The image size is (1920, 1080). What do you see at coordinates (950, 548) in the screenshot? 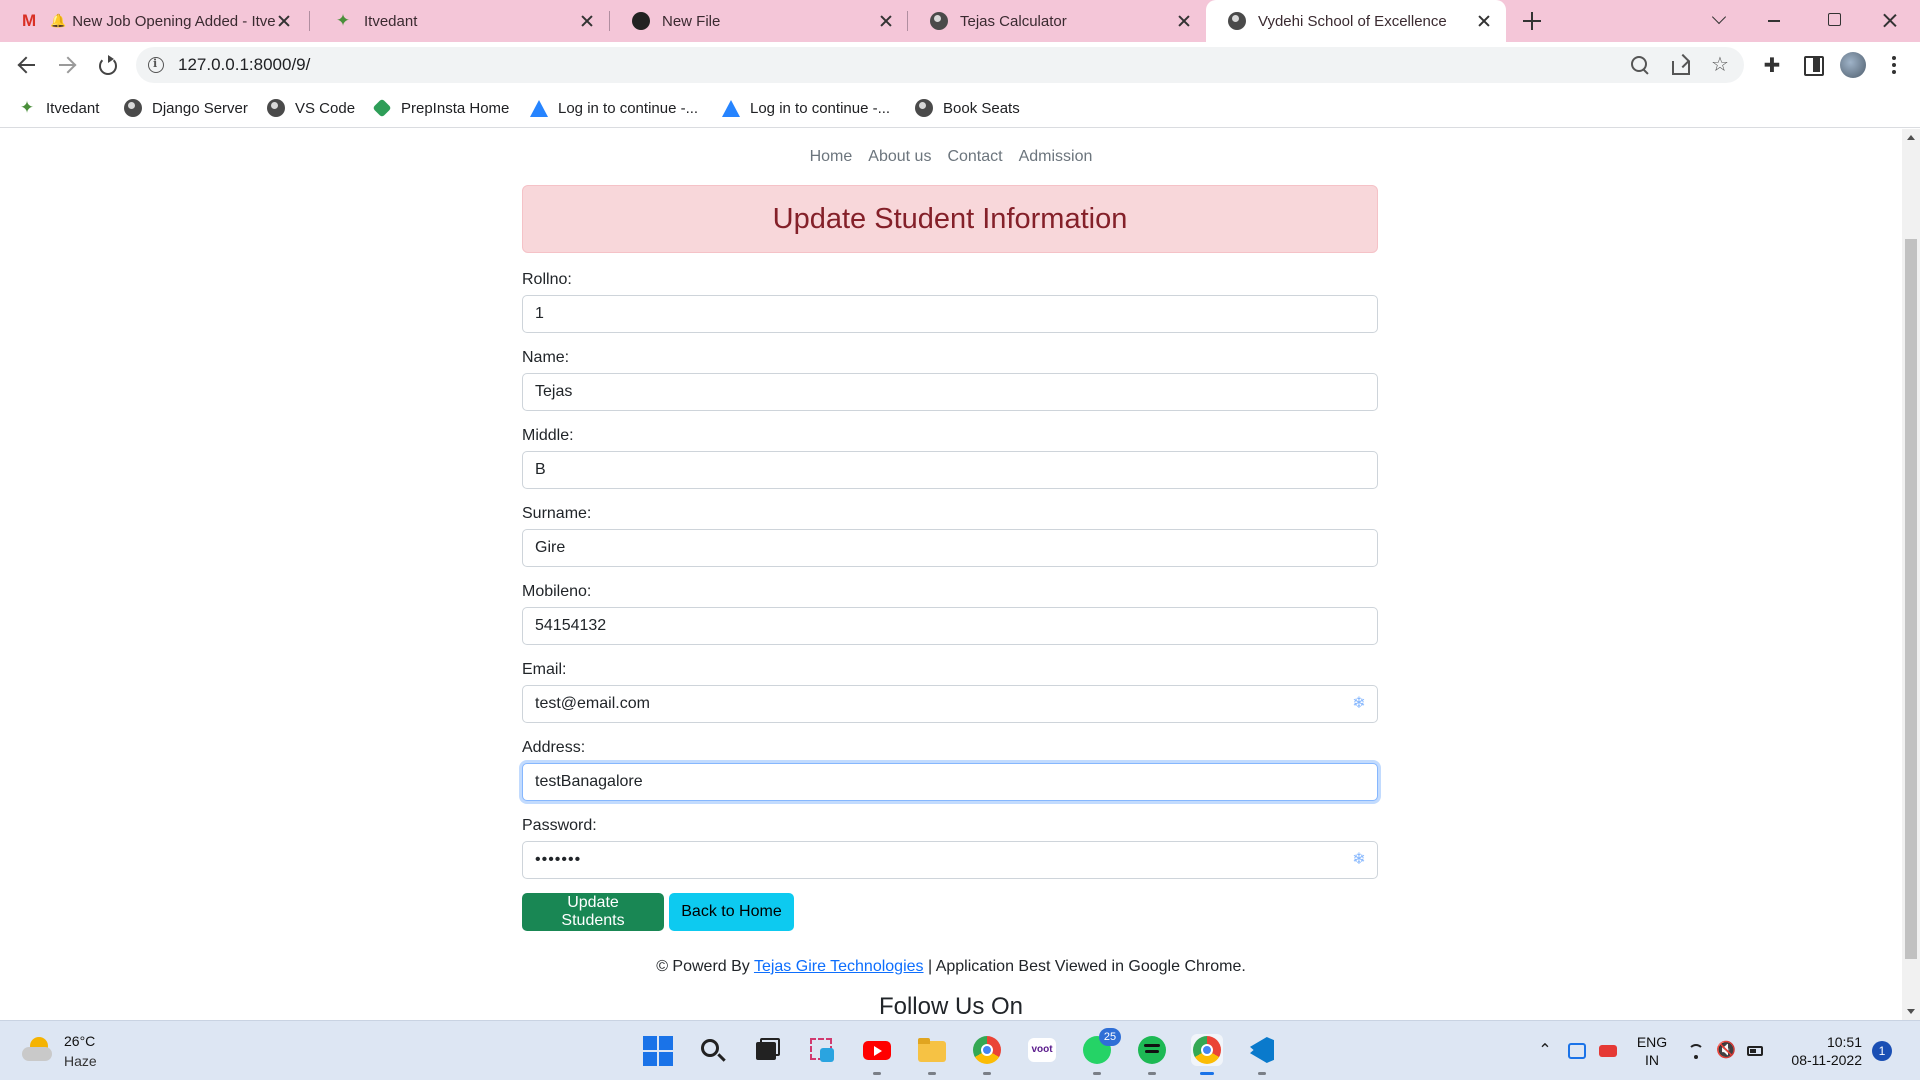
I see `surname-input: Gire` at bounding box center [950, 548].